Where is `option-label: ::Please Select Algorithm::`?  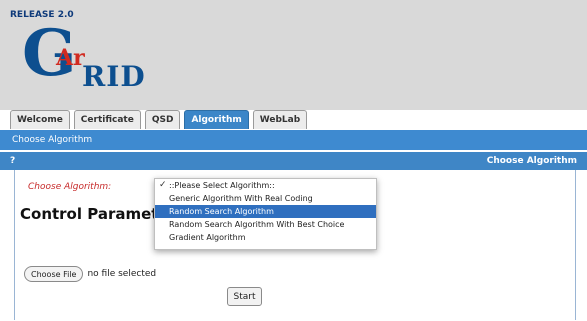 option-label: ::Please Select Algorithm:: is located at coordinates (222, 185).